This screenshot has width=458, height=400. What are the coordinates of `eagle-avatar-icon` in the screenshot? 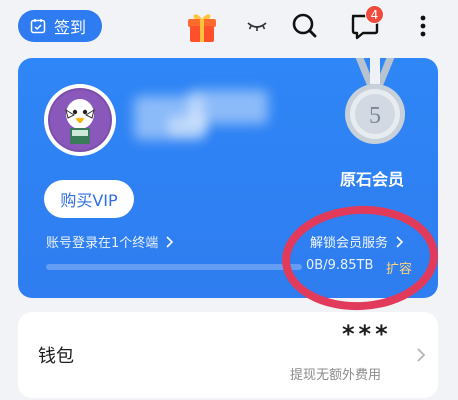 It's located at (80, 120).